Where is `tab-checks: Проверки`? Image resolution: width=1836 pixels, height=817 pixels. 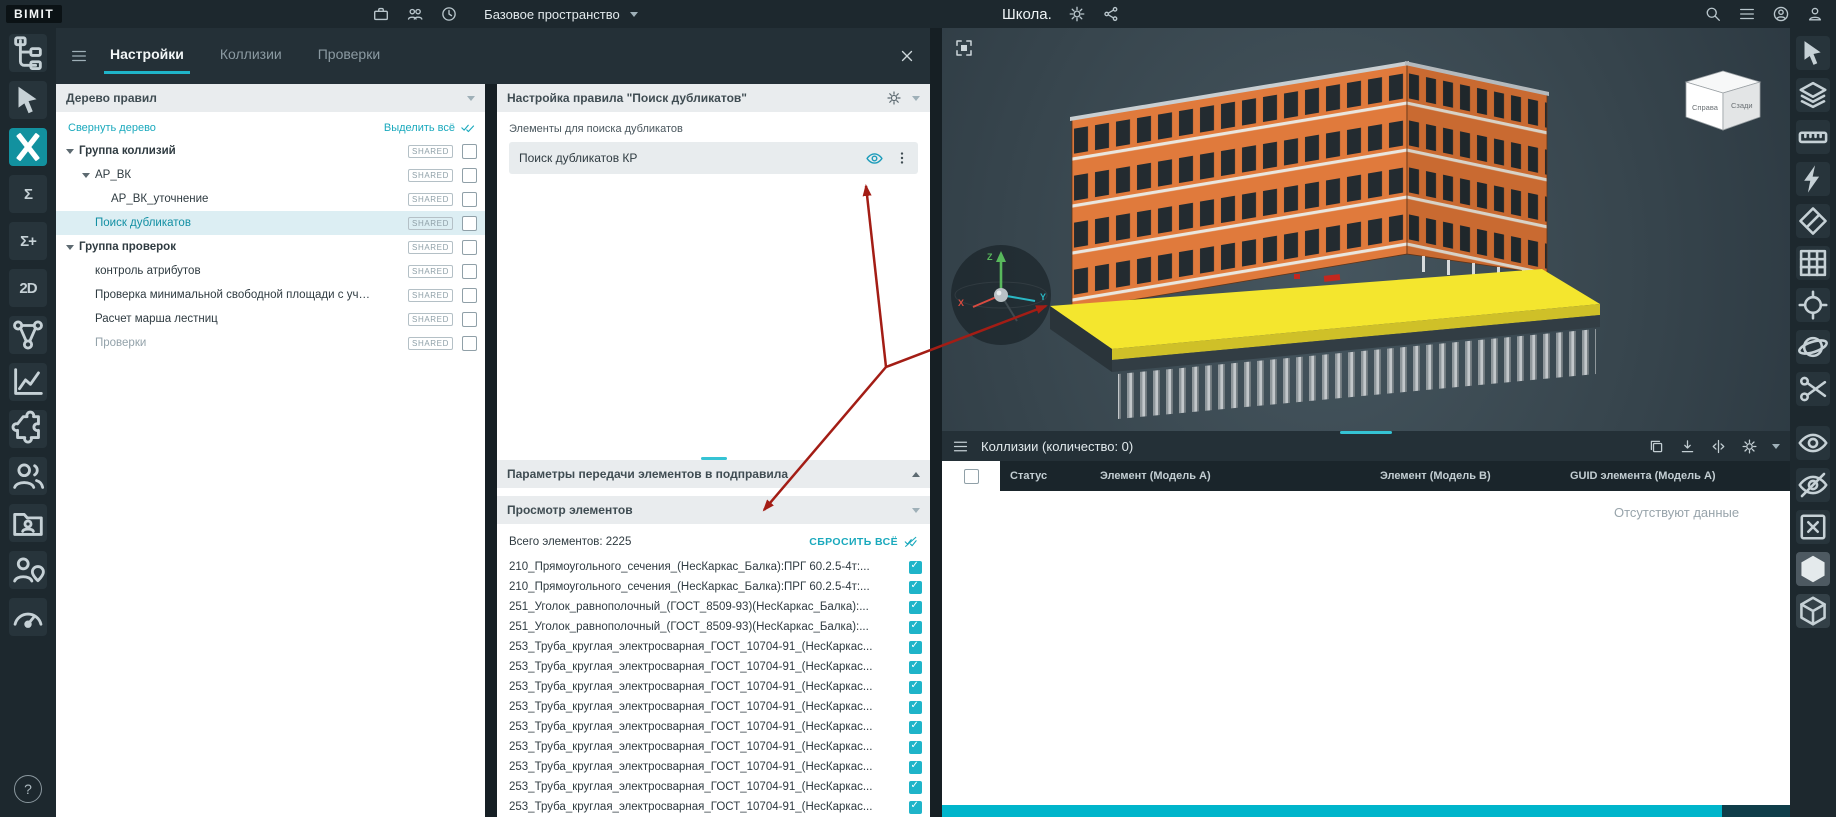 tab-checks: Проверки is located at coordinates (349, 56).